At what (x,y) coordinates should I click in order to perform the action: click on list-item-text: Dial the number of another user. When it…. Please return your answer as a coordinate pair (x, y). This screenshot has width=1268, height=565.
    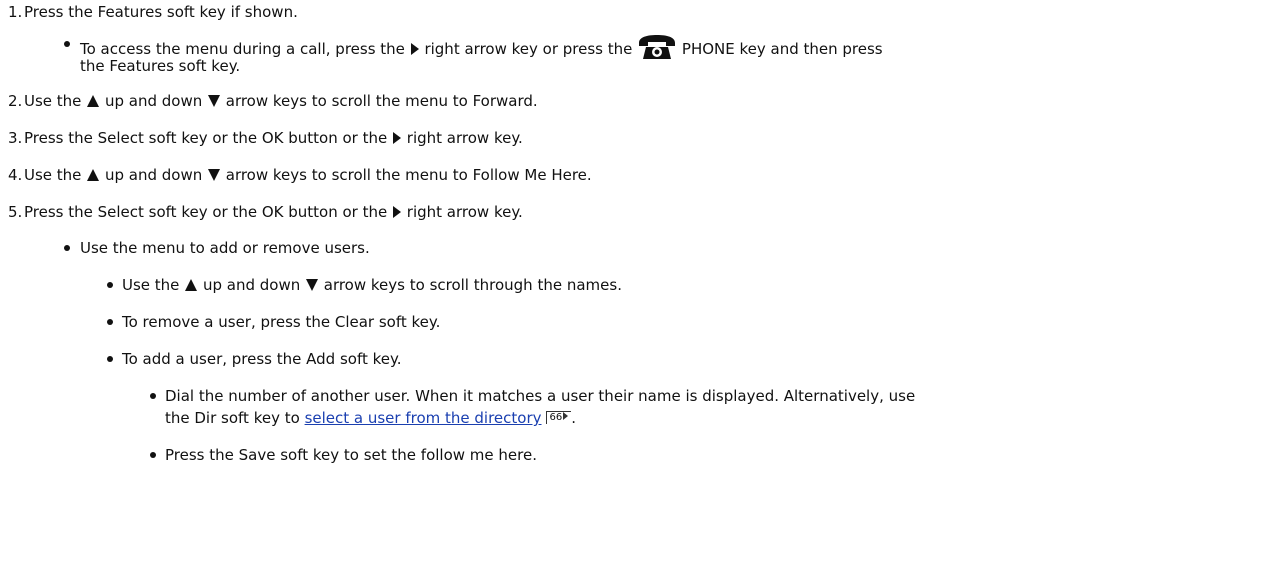
    Looking at the image, I should click on (540, 396).